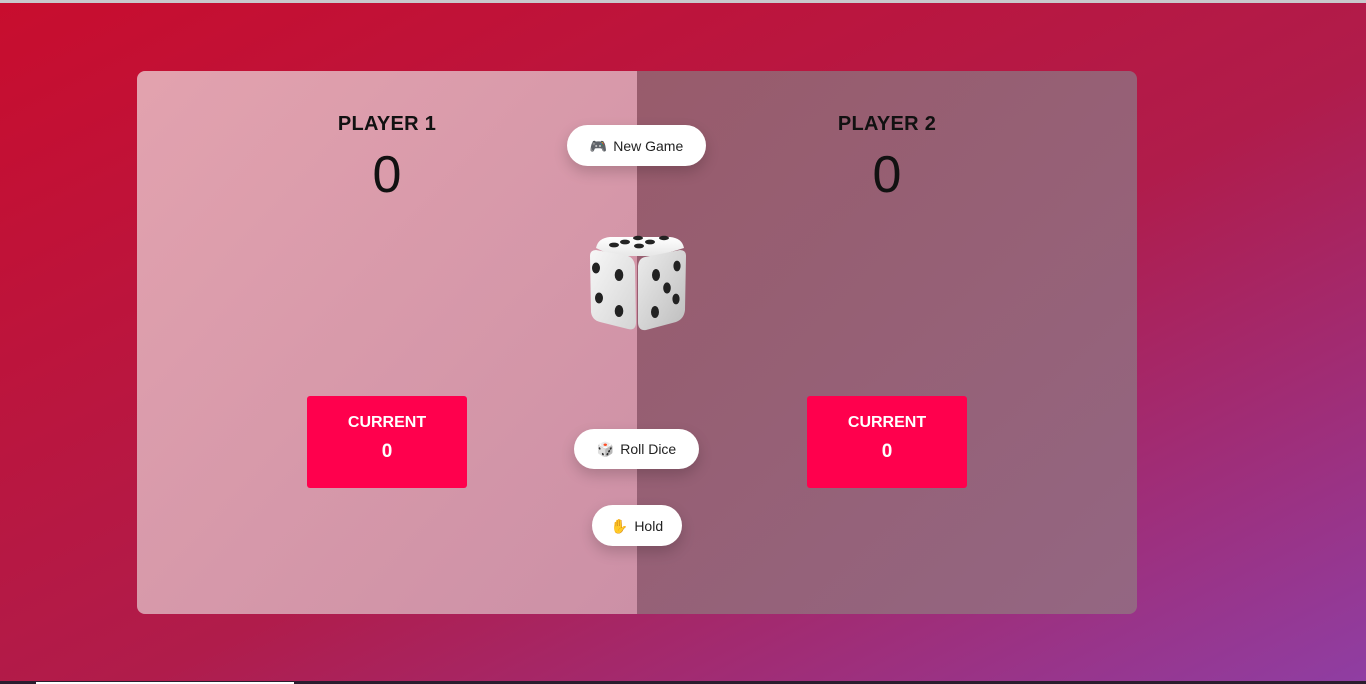 The width and height of the screenshot is (1366, 684). I want to click on dice-icon, so click(638, 283).